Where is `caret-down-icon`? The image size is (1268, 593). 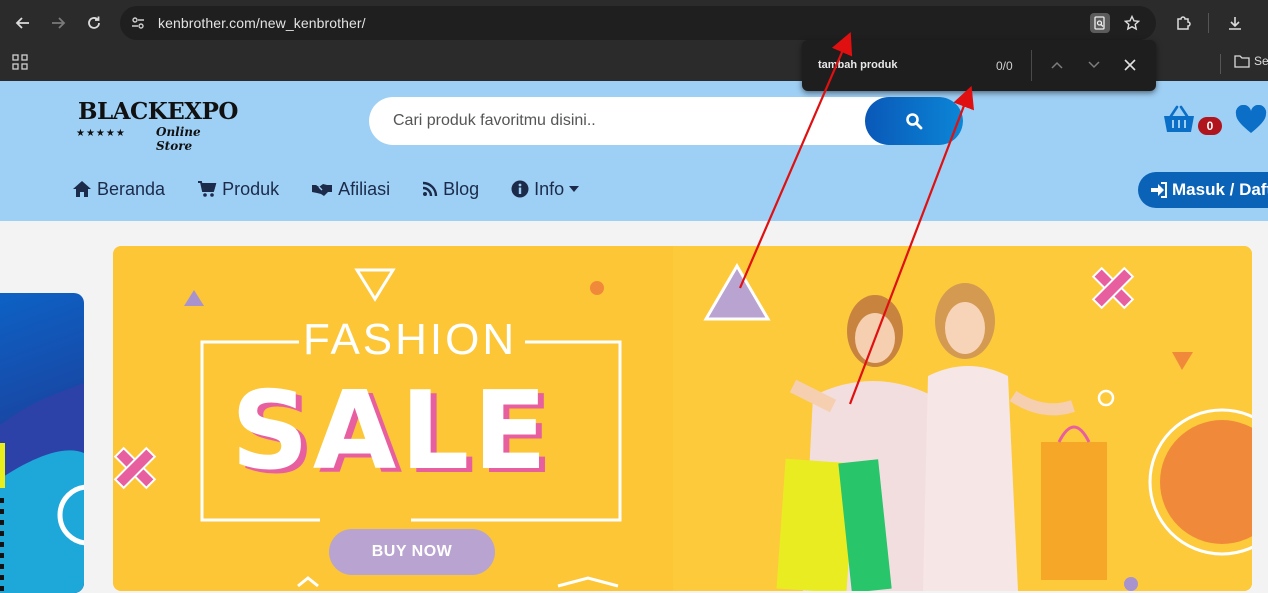 caret-down-icon is located at coordinates (574, 189).